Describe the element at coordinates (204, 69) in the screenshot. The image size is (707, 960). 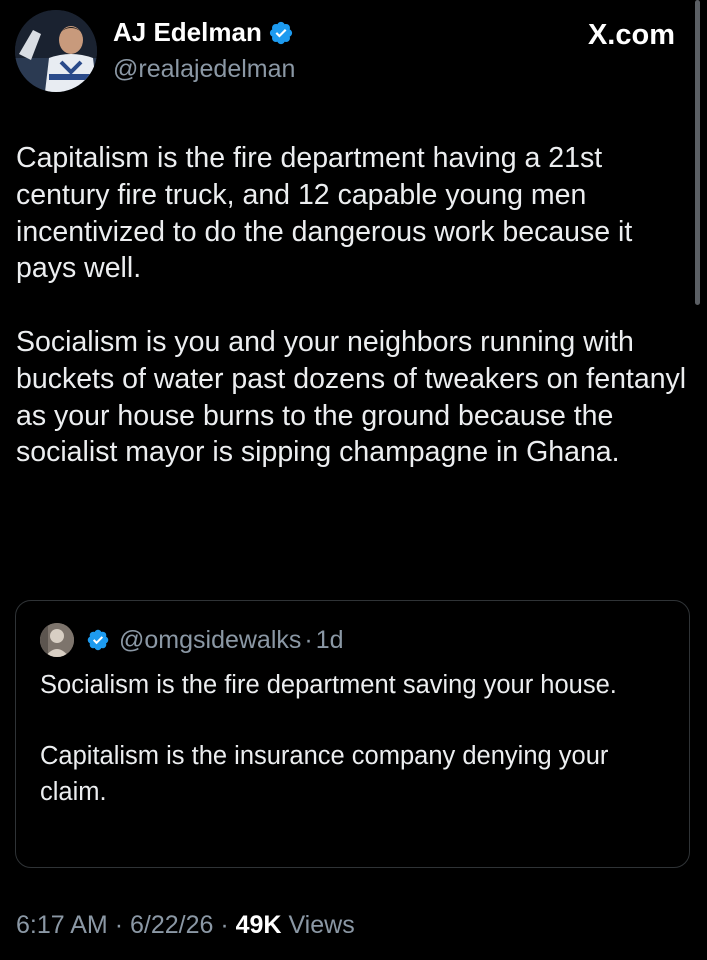
I see `author-handle: @realajedelman` at that location.